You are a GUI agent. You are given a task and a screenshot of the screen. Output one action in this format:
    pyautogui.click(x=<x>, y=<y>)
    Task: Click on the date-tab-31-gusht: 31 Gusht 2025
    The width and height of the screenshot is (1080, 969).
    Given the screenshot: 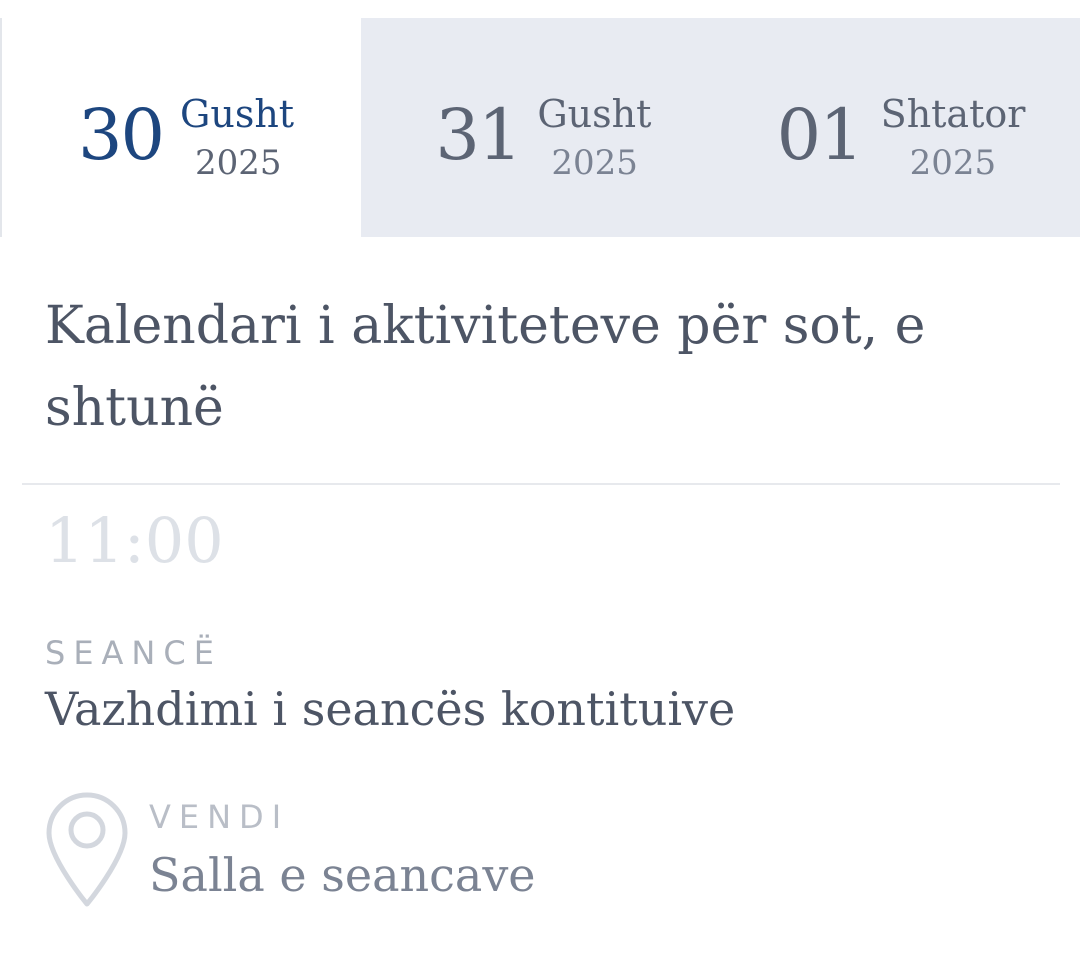 What is the action you would take?
    pyautogui.click(x=541, y=127)
    